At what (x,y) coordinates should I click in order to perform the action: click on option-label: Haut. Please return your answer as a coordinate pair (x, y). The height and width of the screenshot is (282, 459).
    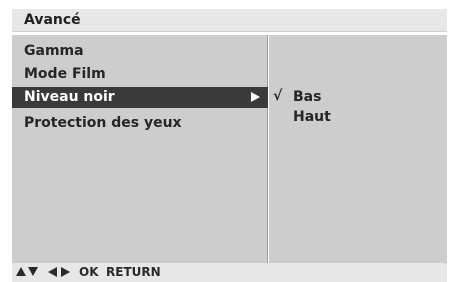
    Looking at the image, I should click on (312, 117).